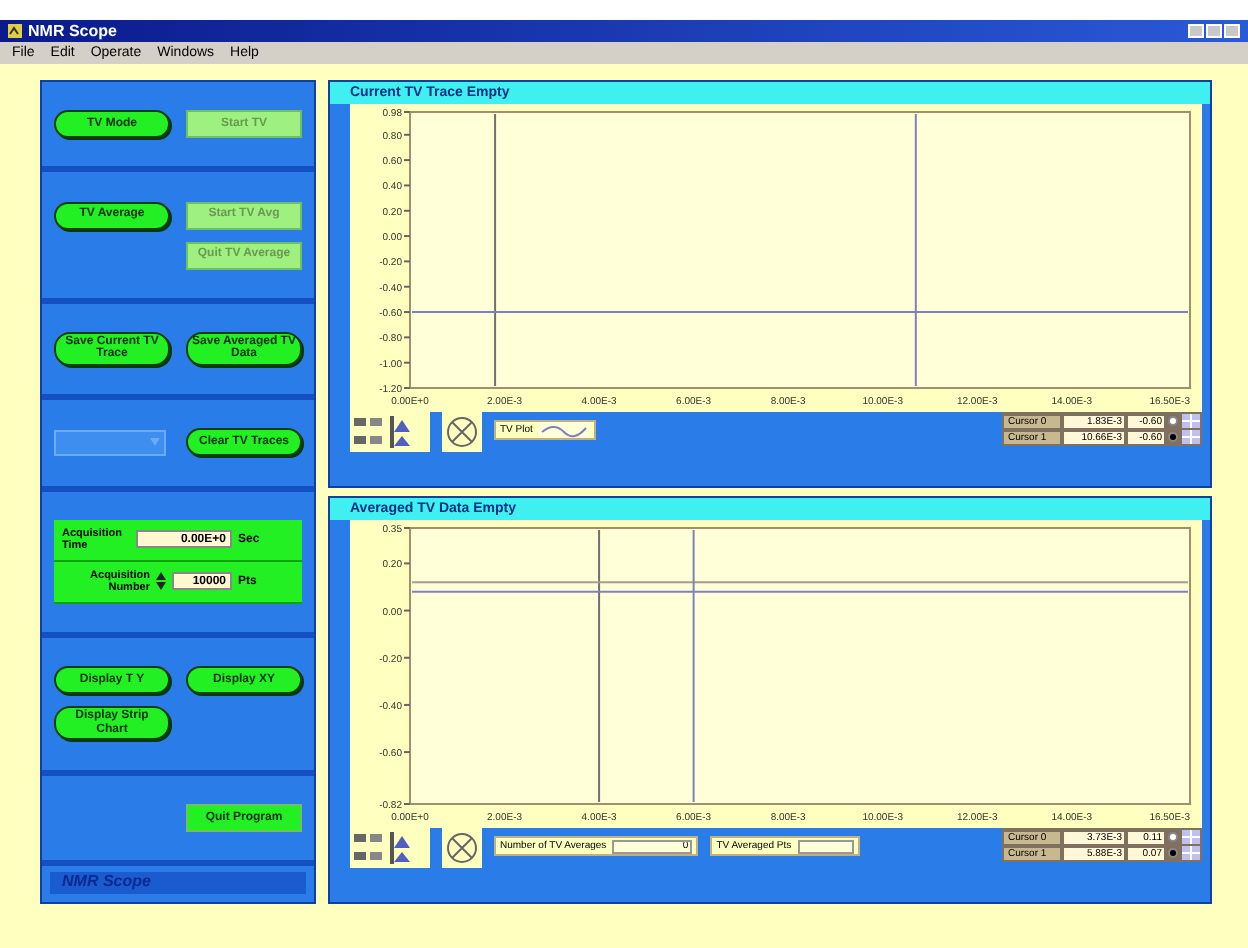 The width and height of the screenshot is (1248, 948). What do you see at coordinates (1232, 31) in the screenshot?
I see `close-button` at bounding box center [1232, 31].